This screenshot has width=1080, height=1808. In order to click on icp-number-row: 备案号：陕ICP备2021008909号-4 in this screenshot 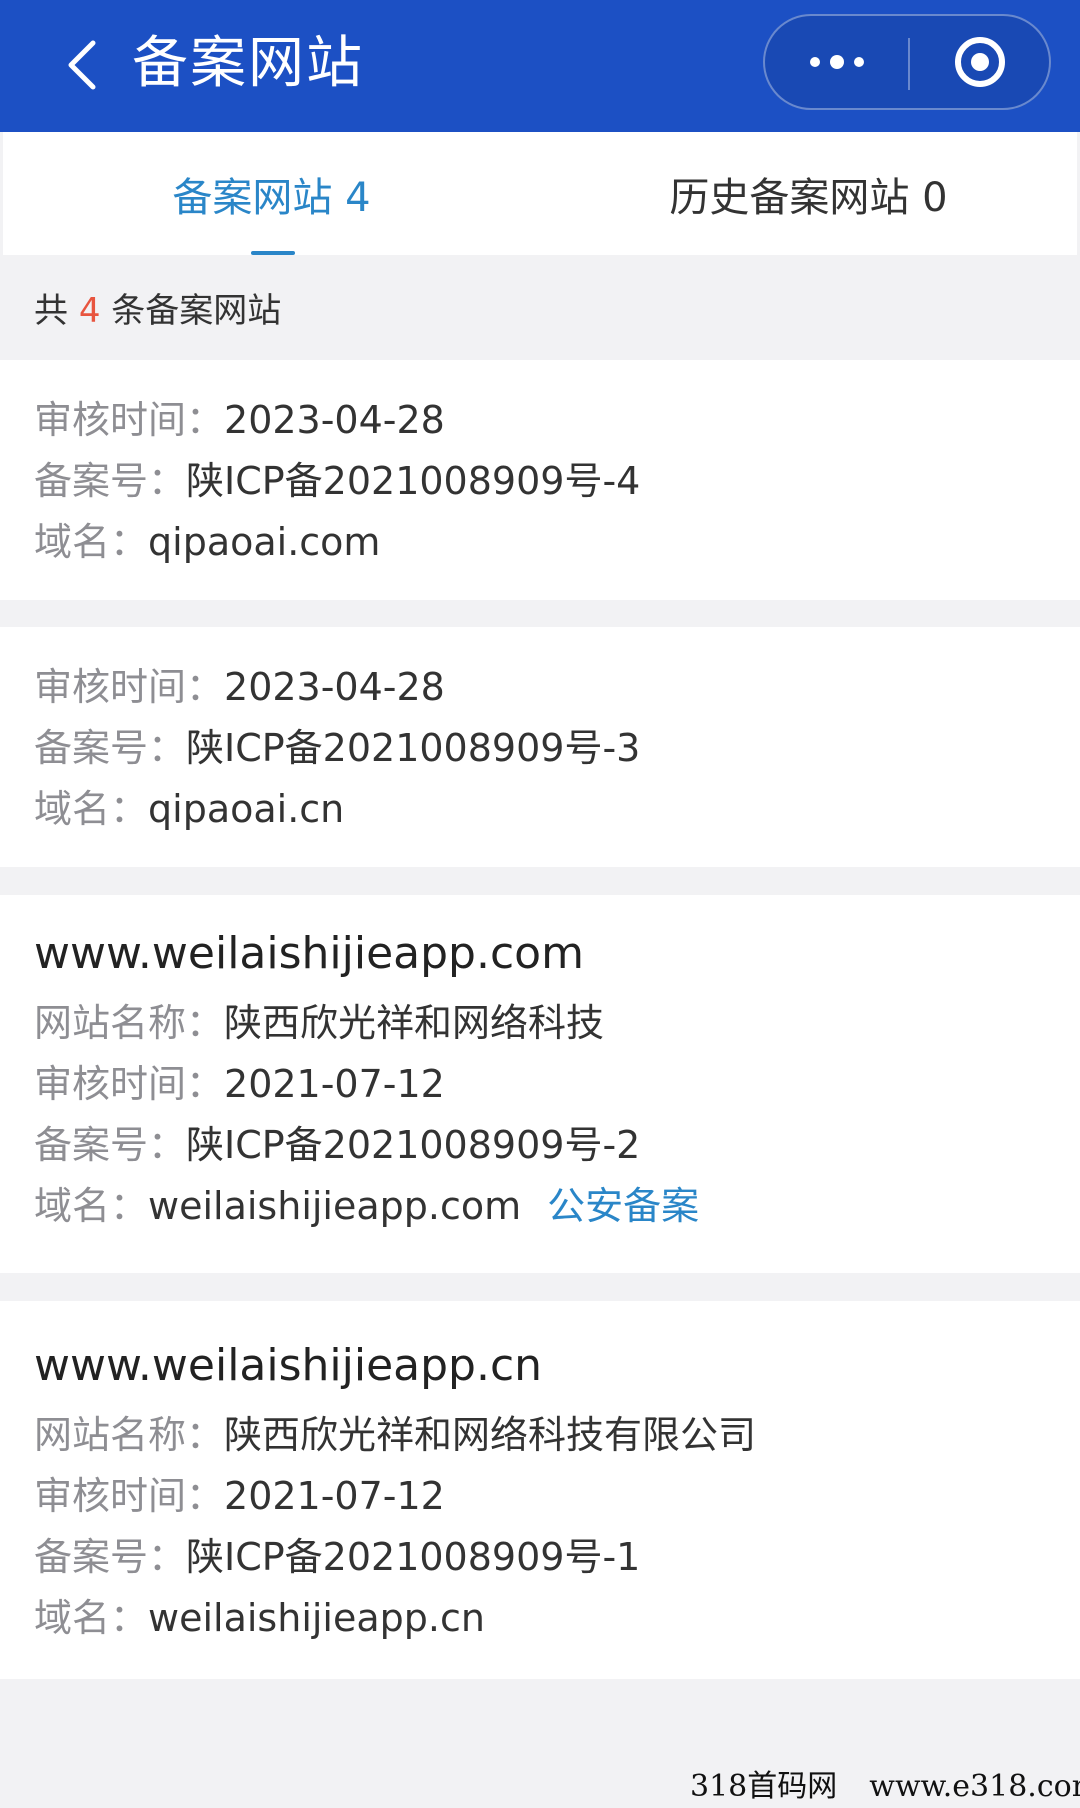, I will do `click(337, 481)`.